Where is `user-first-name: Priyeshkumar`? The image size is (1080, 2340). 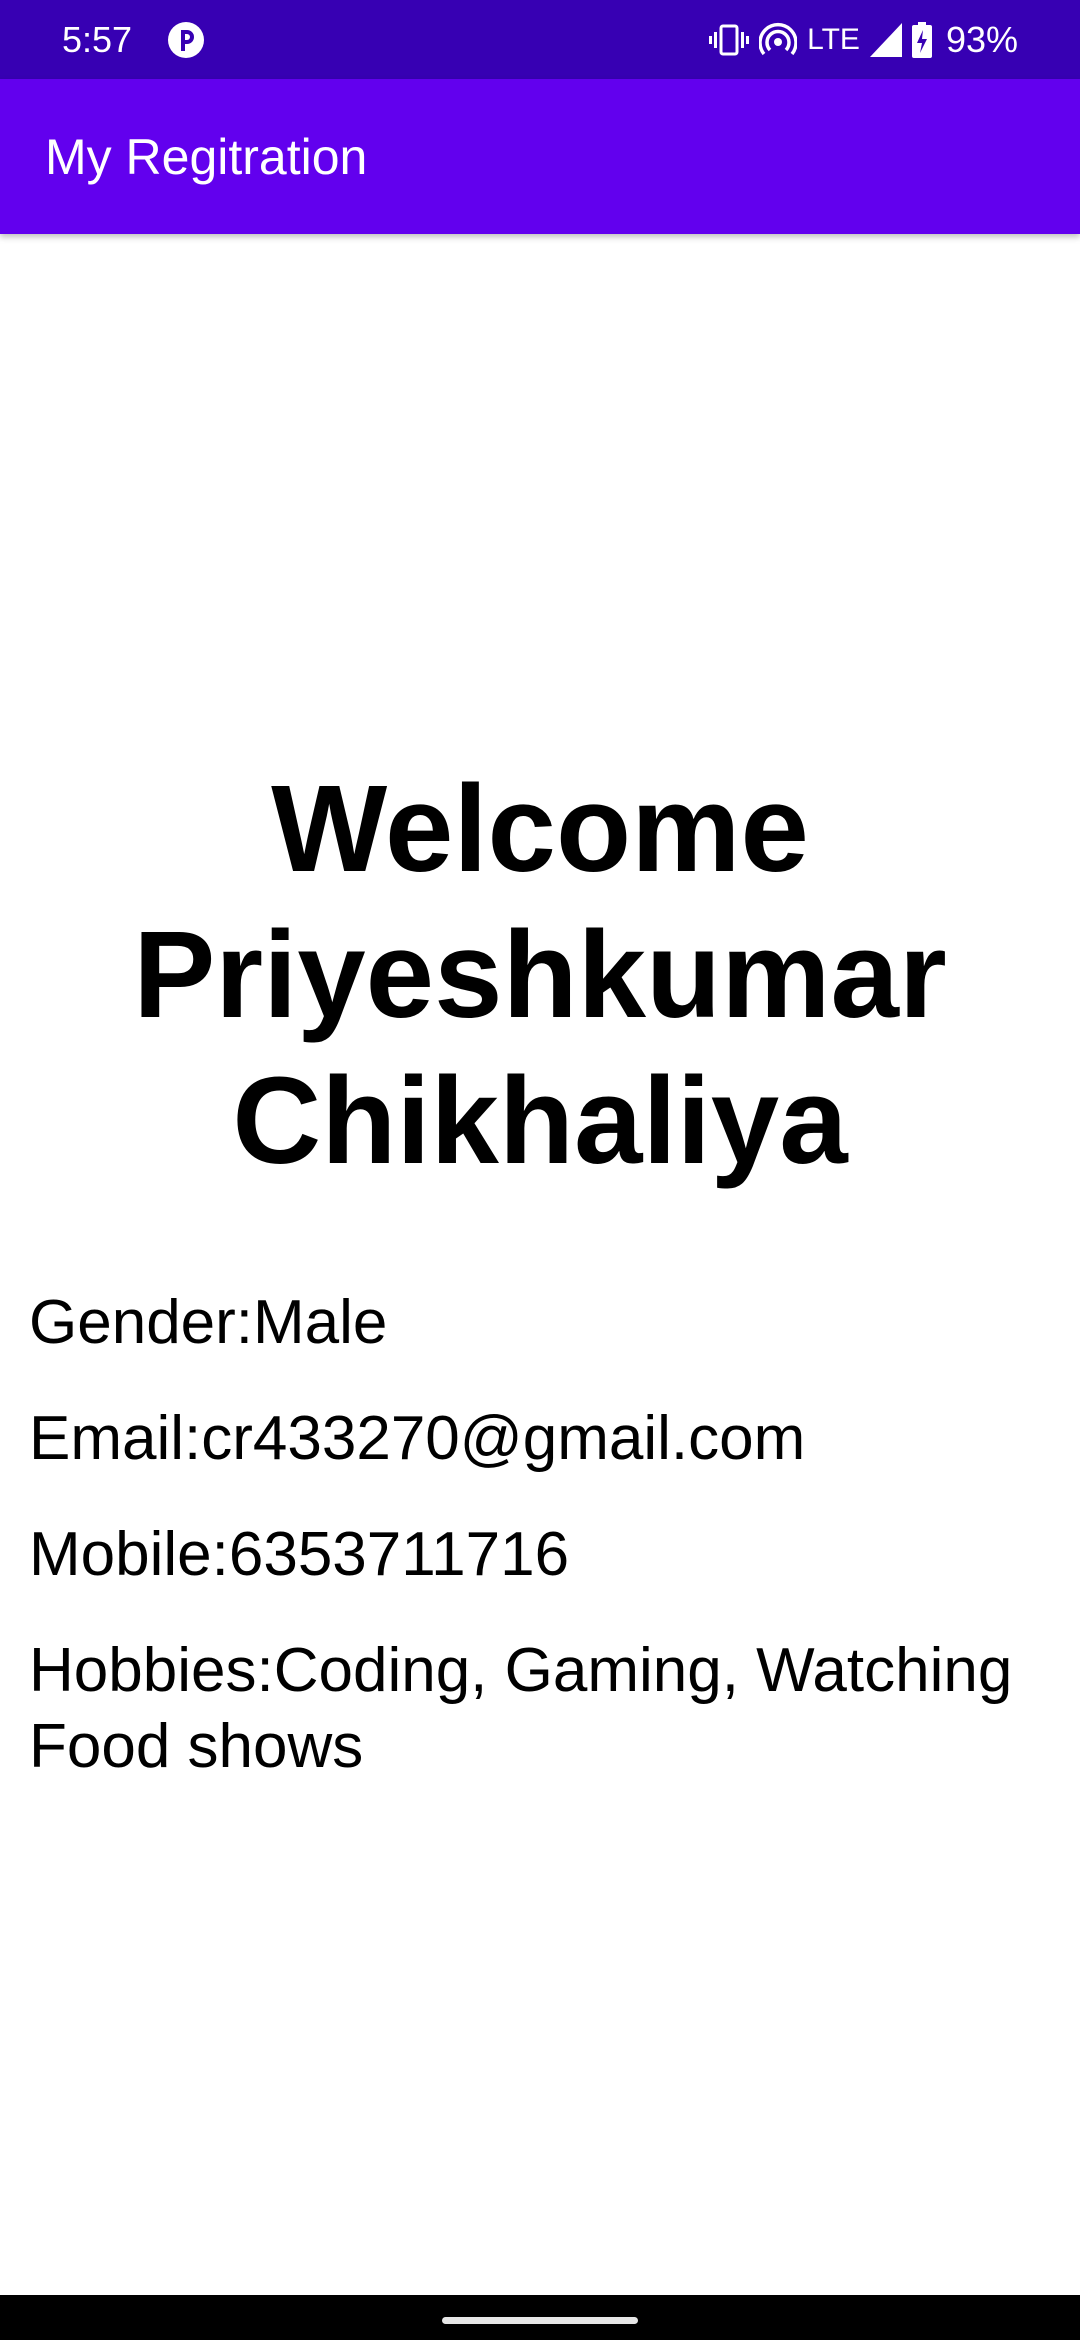
user-first-name: Priyeshkumar is located at coordinates (540, 975).